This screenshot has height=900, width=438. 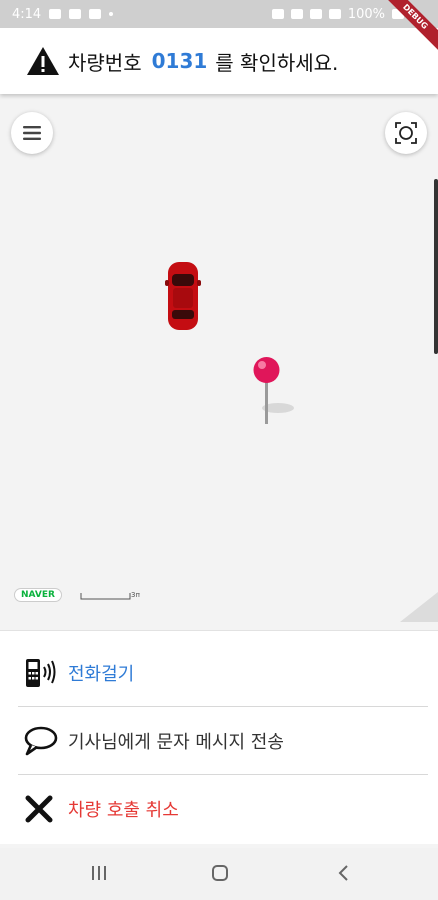 What do you see at coordinates (55, 14) in the screenshot?
I see `notification-icon` at bounding box center [55, 14].